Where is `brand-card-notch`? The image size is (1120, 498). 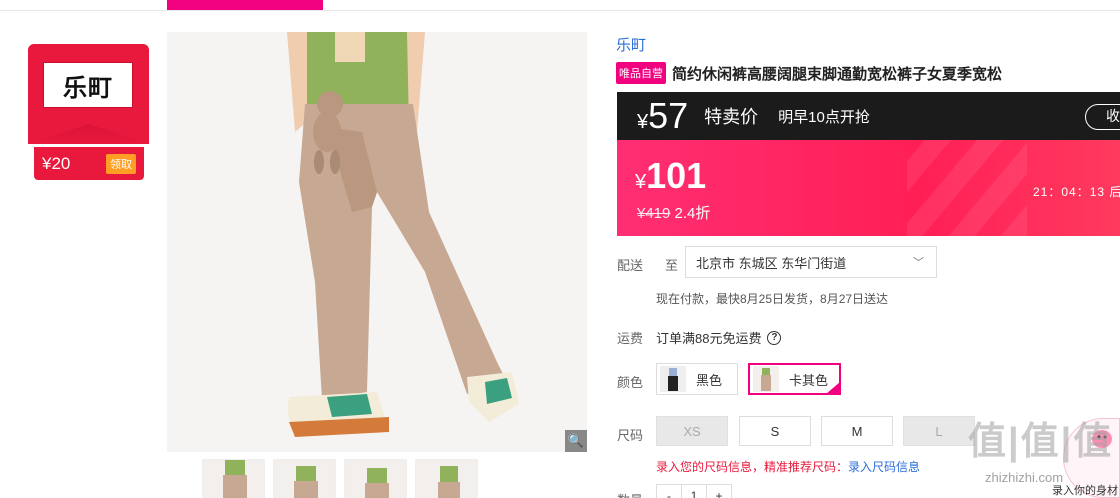
brand-card-notch is located at coordinates (88, 134).